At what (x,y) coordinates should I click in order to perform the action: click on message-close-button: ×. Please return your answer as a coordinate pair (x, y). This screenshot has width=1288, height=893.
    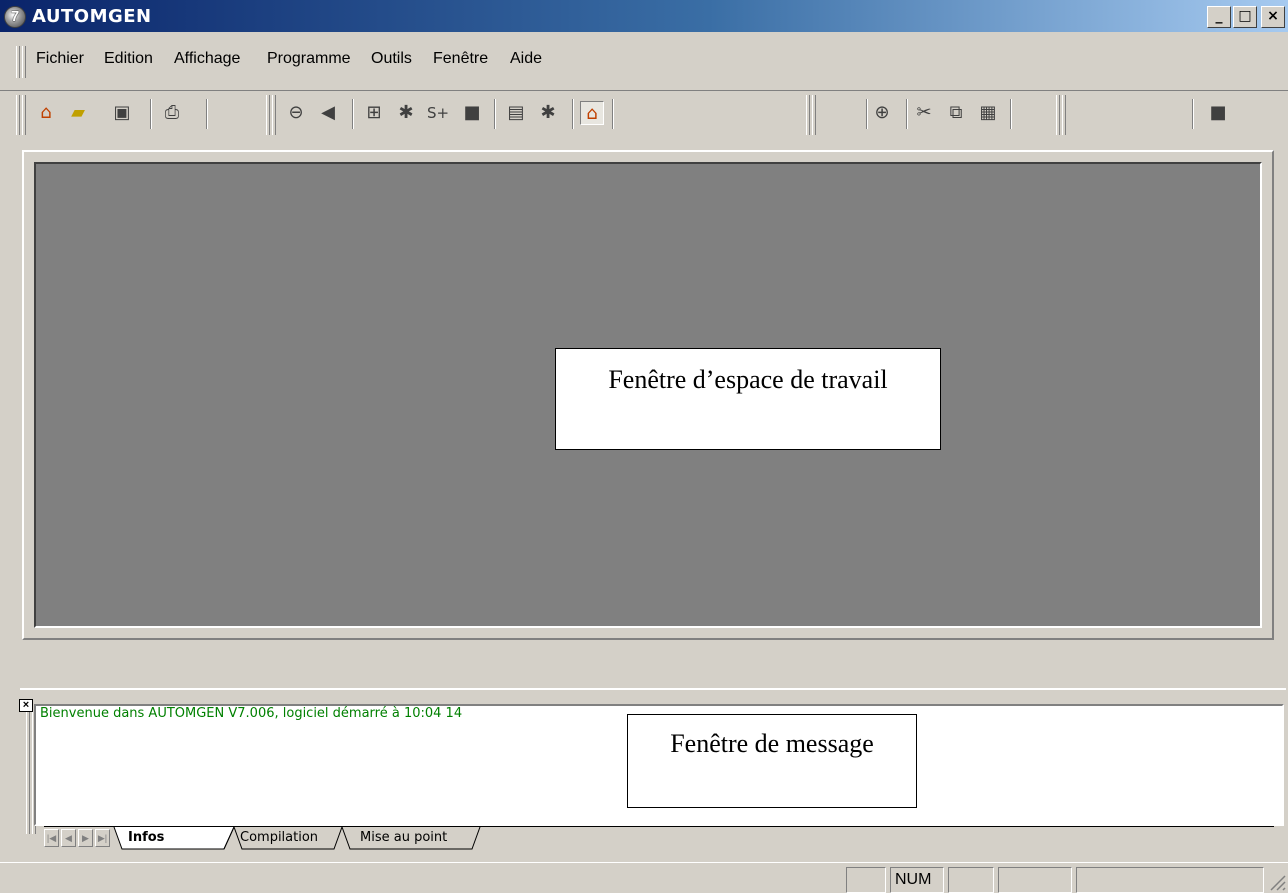
    Looking at the image, I should click on (26, 705).